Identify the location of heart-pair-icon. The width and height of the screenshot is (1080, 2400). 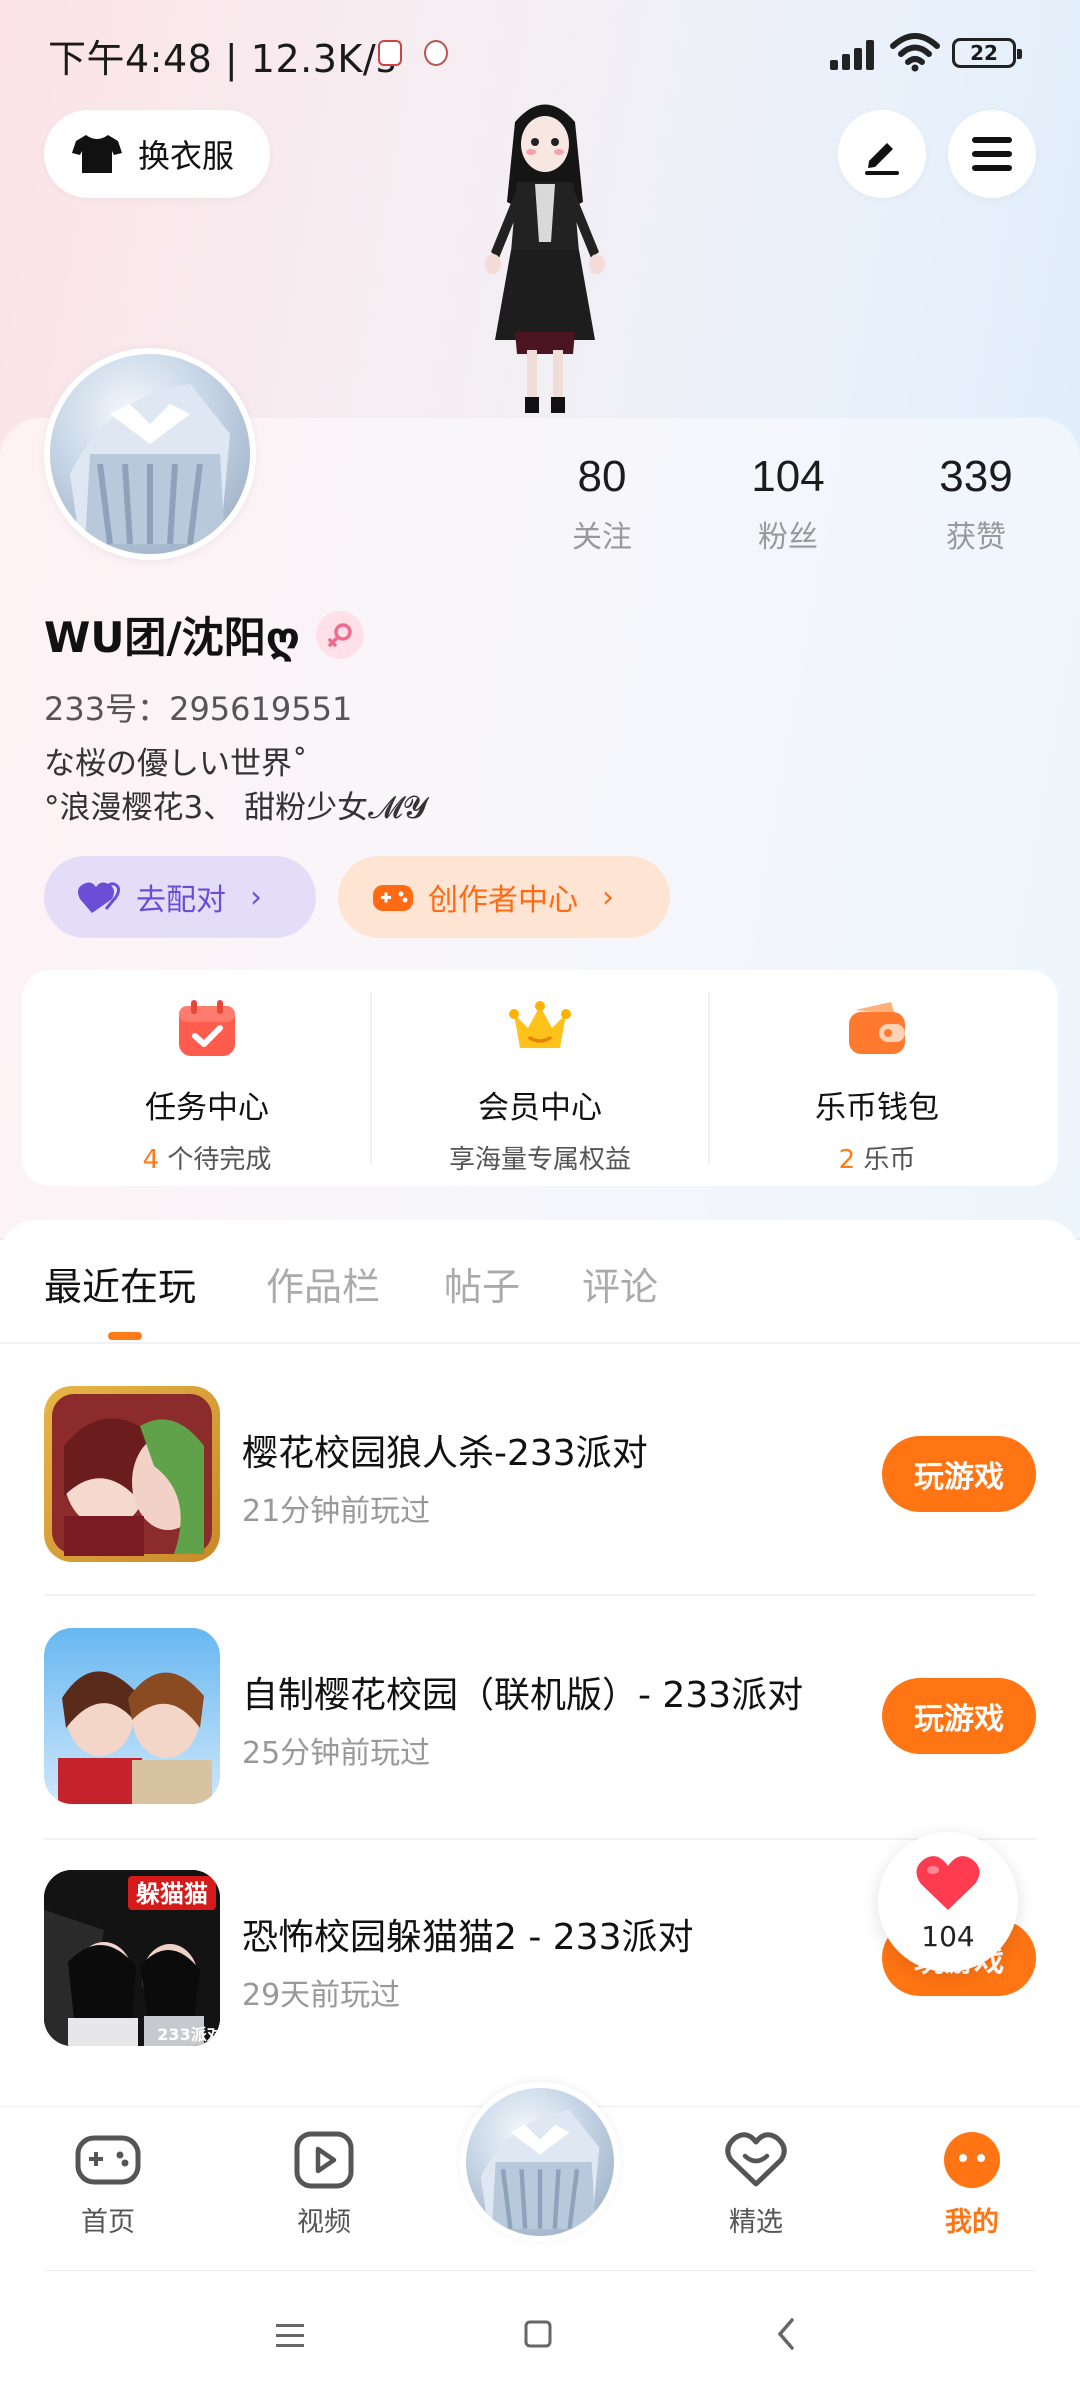
(99, 897).